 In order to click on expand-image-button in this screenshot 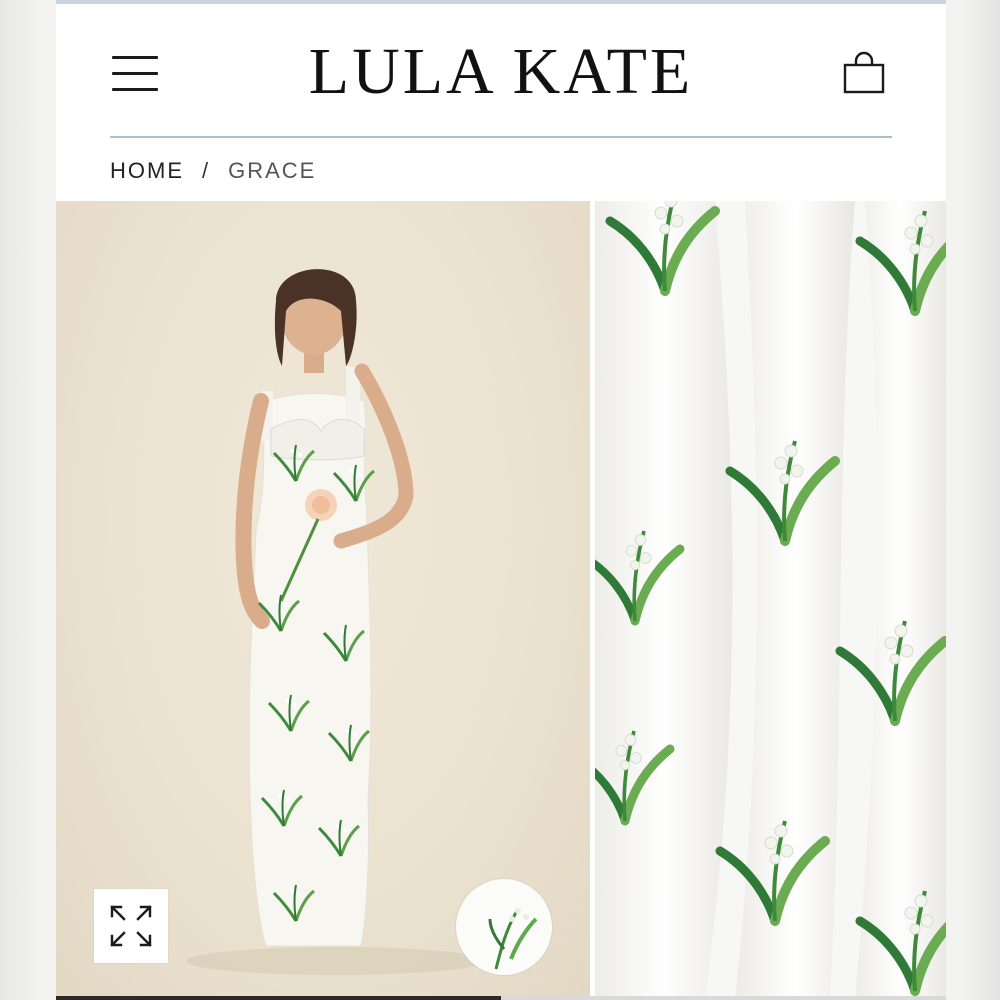, I will do `click(131, 926)`.